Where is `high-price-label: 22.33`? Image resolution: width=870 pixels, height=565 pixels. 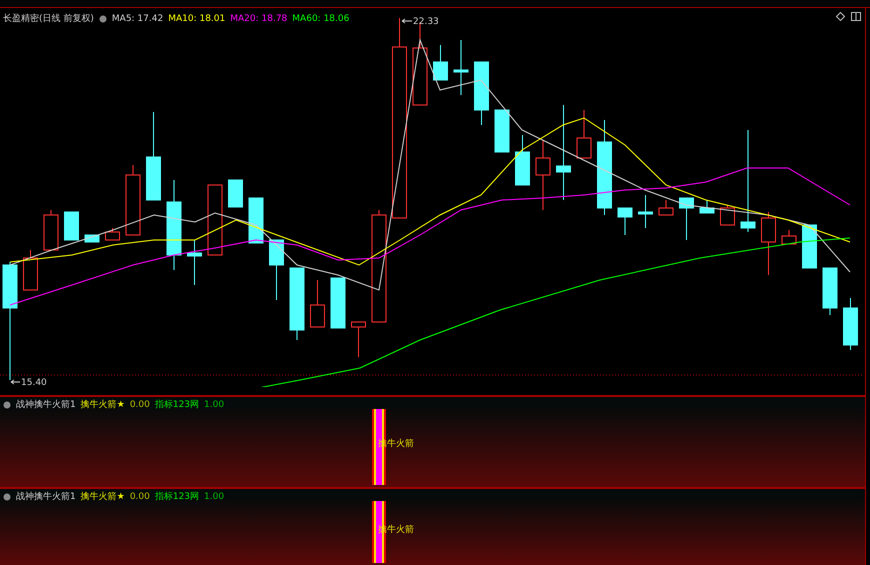 high-price-label: 22.33 is located at coordinates (426, 22).